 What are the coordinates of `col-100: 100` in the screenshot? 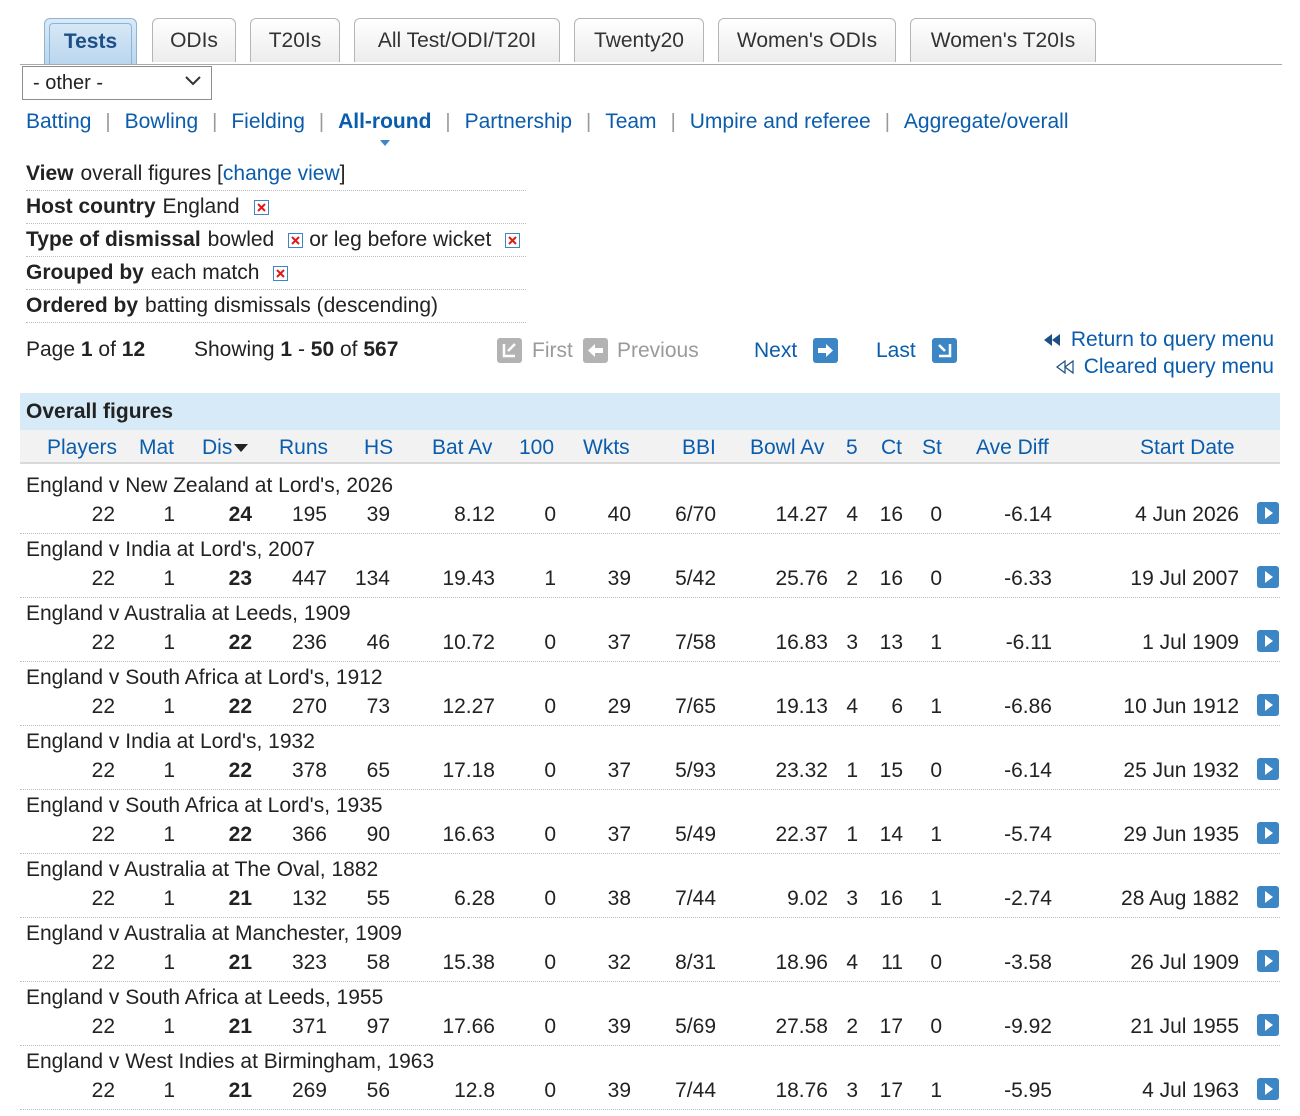 It's located at (536, 448).